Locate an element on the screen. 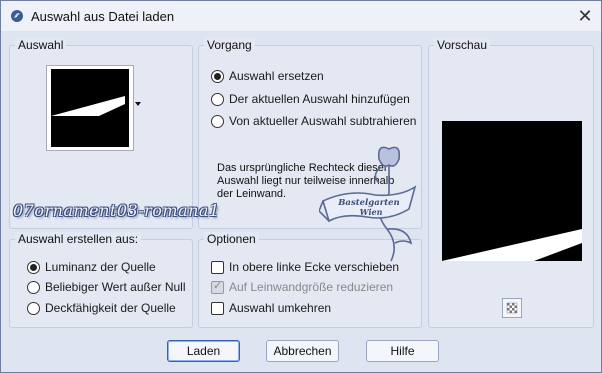  dropdown-arrow-icon is located at coordinates (138, 104).